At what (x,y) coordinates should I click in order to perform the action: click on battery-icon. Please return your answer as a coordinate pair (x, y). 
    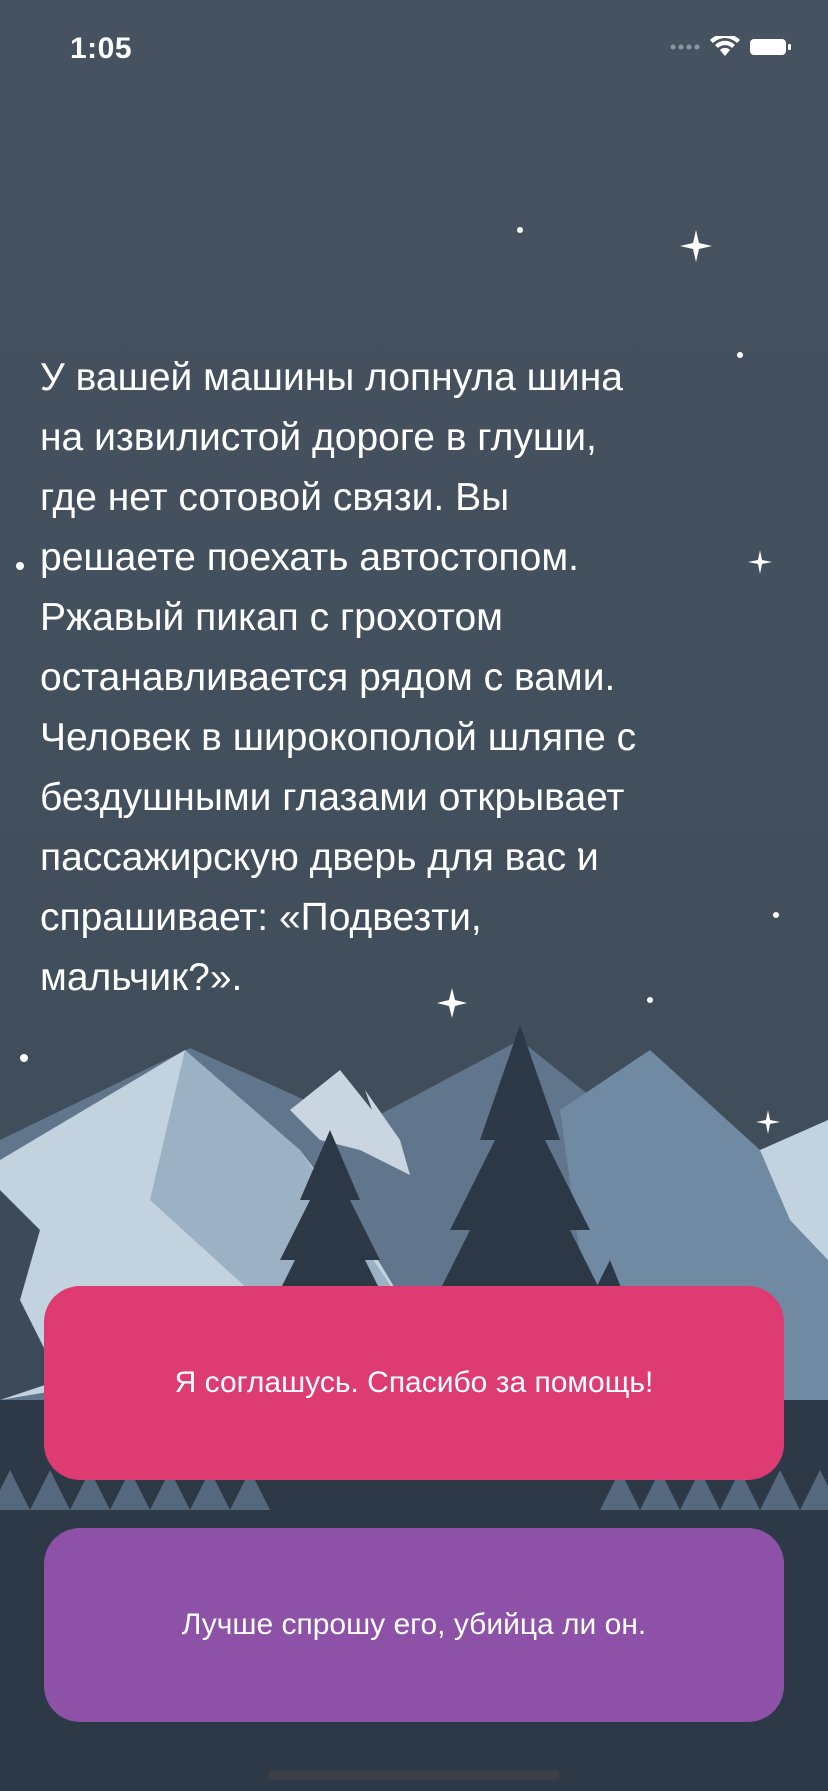
    Looking at the image, I should click on (770, 47).